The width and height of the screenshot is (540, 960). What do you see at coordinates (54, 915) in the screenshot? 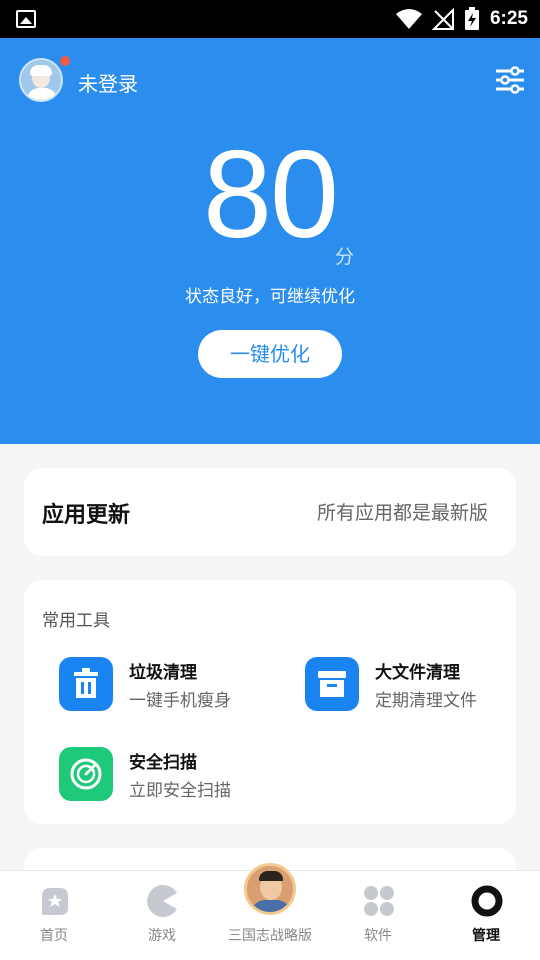
I see `nav-home: 首页` at bounding box center [54, 915].